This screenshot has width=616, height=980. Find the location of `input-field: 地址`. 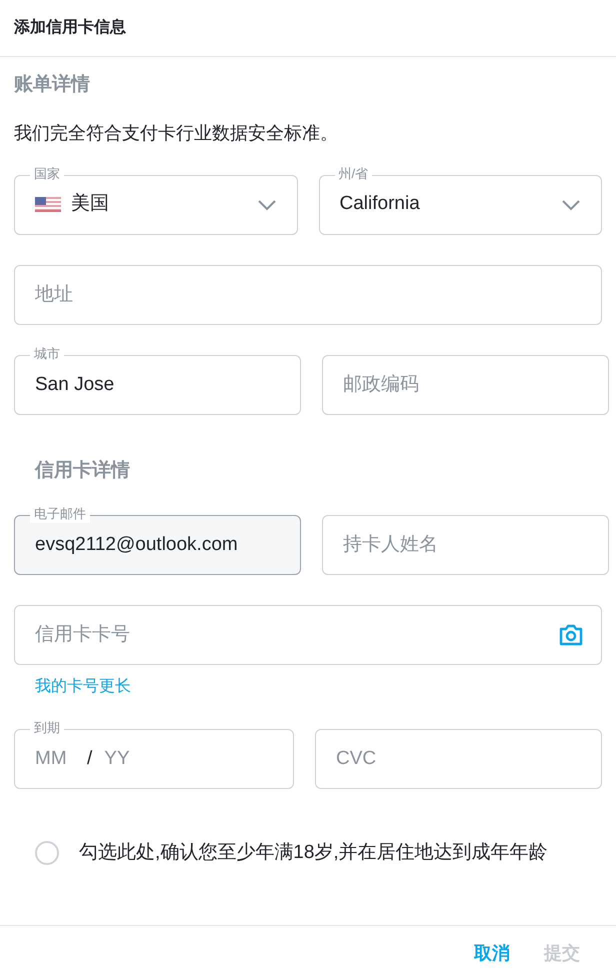

input-field: 地址 is located at coordinates (308, 294).